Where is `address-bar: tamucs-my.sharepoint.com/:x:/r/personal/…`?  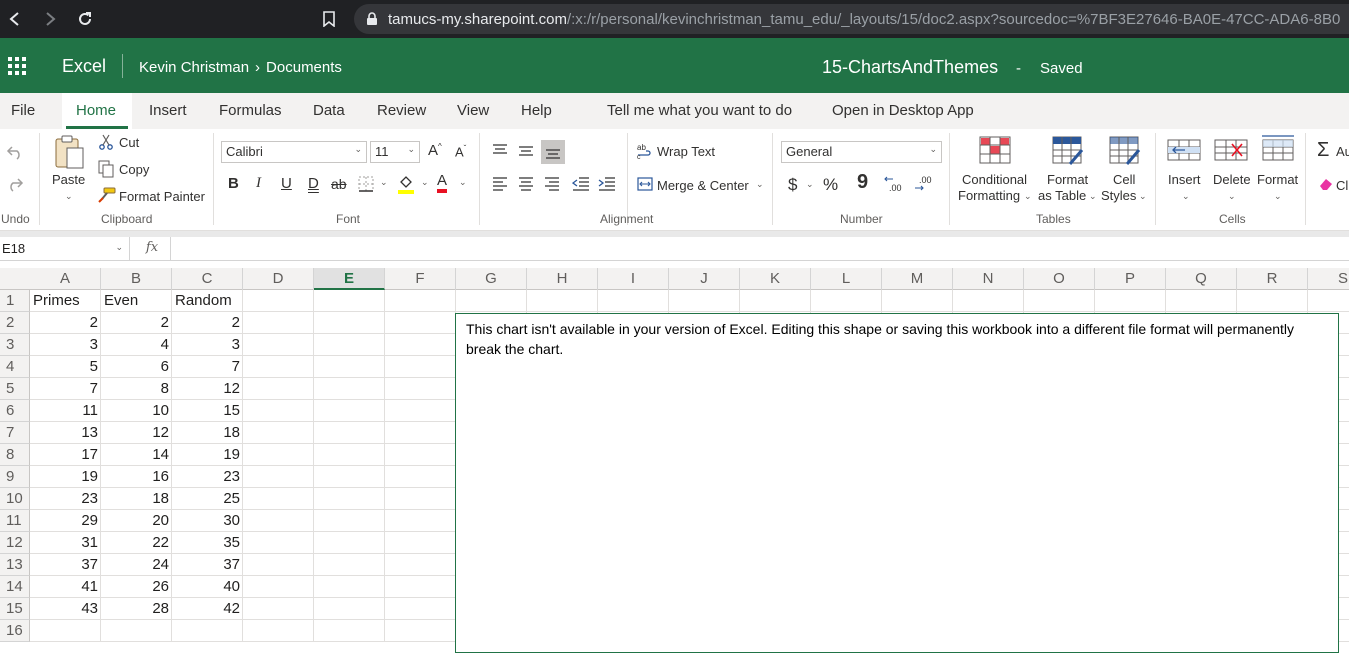
address-bar: tamucs-my.sharepoint.com/:x:/r/personal/… is located at coordinates (851, 19).